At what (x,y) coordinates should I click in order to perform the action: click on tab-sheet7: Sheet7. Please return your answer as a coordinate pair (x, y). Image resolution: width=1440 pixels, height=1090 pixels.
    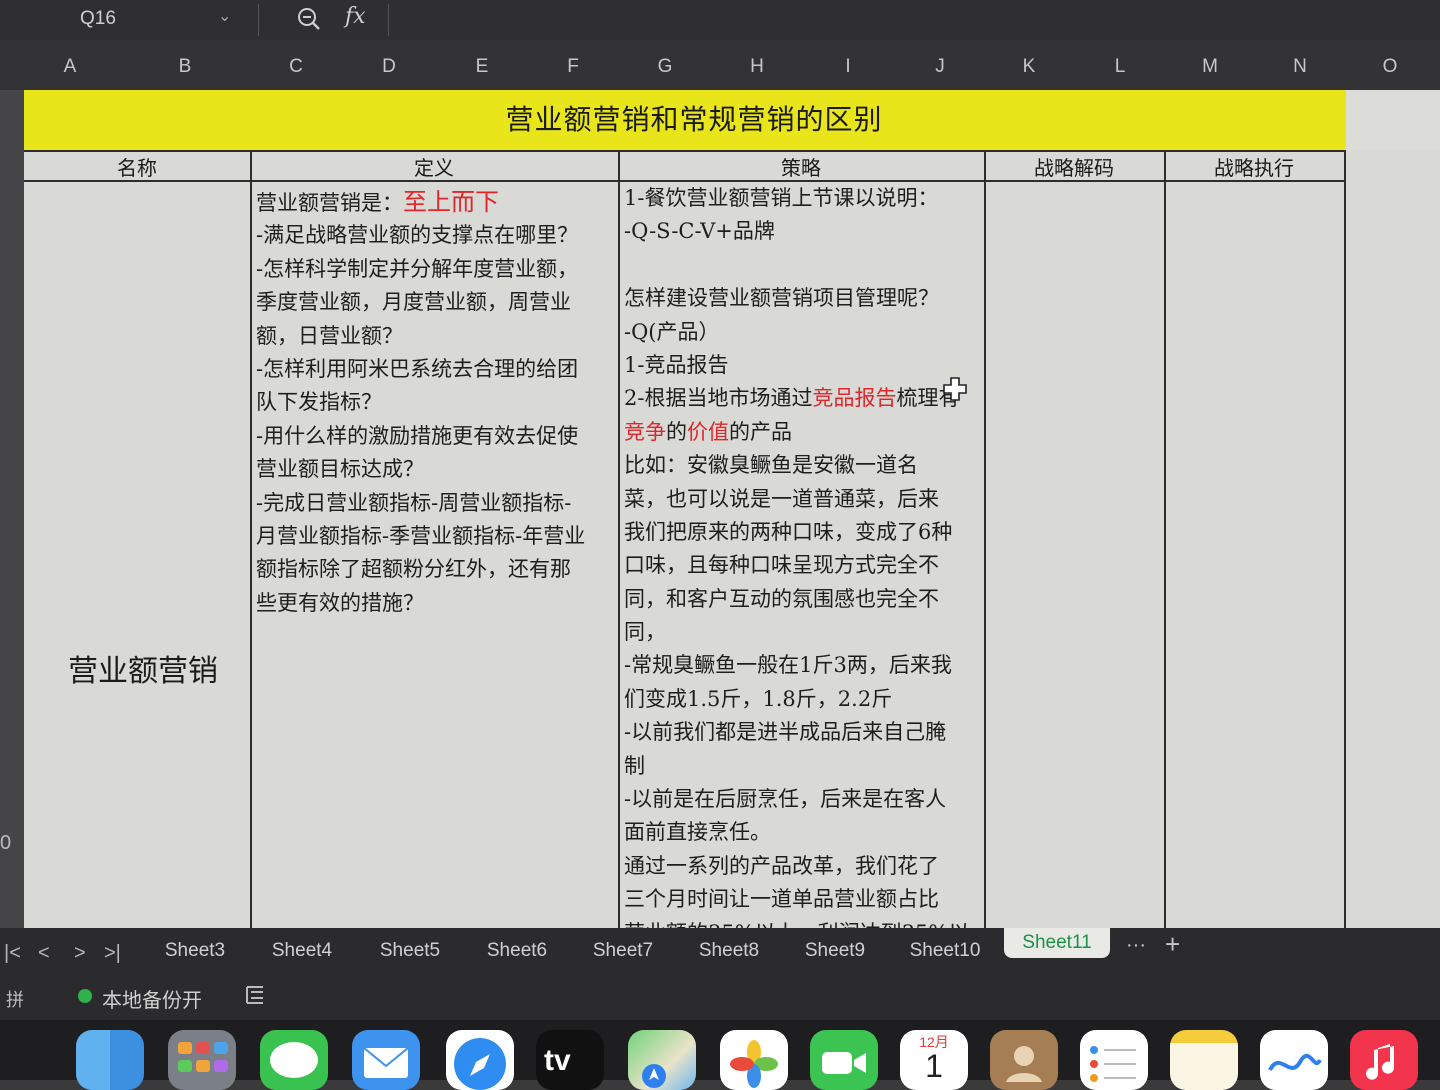
    Looking at the image, I should click on (623, 951).